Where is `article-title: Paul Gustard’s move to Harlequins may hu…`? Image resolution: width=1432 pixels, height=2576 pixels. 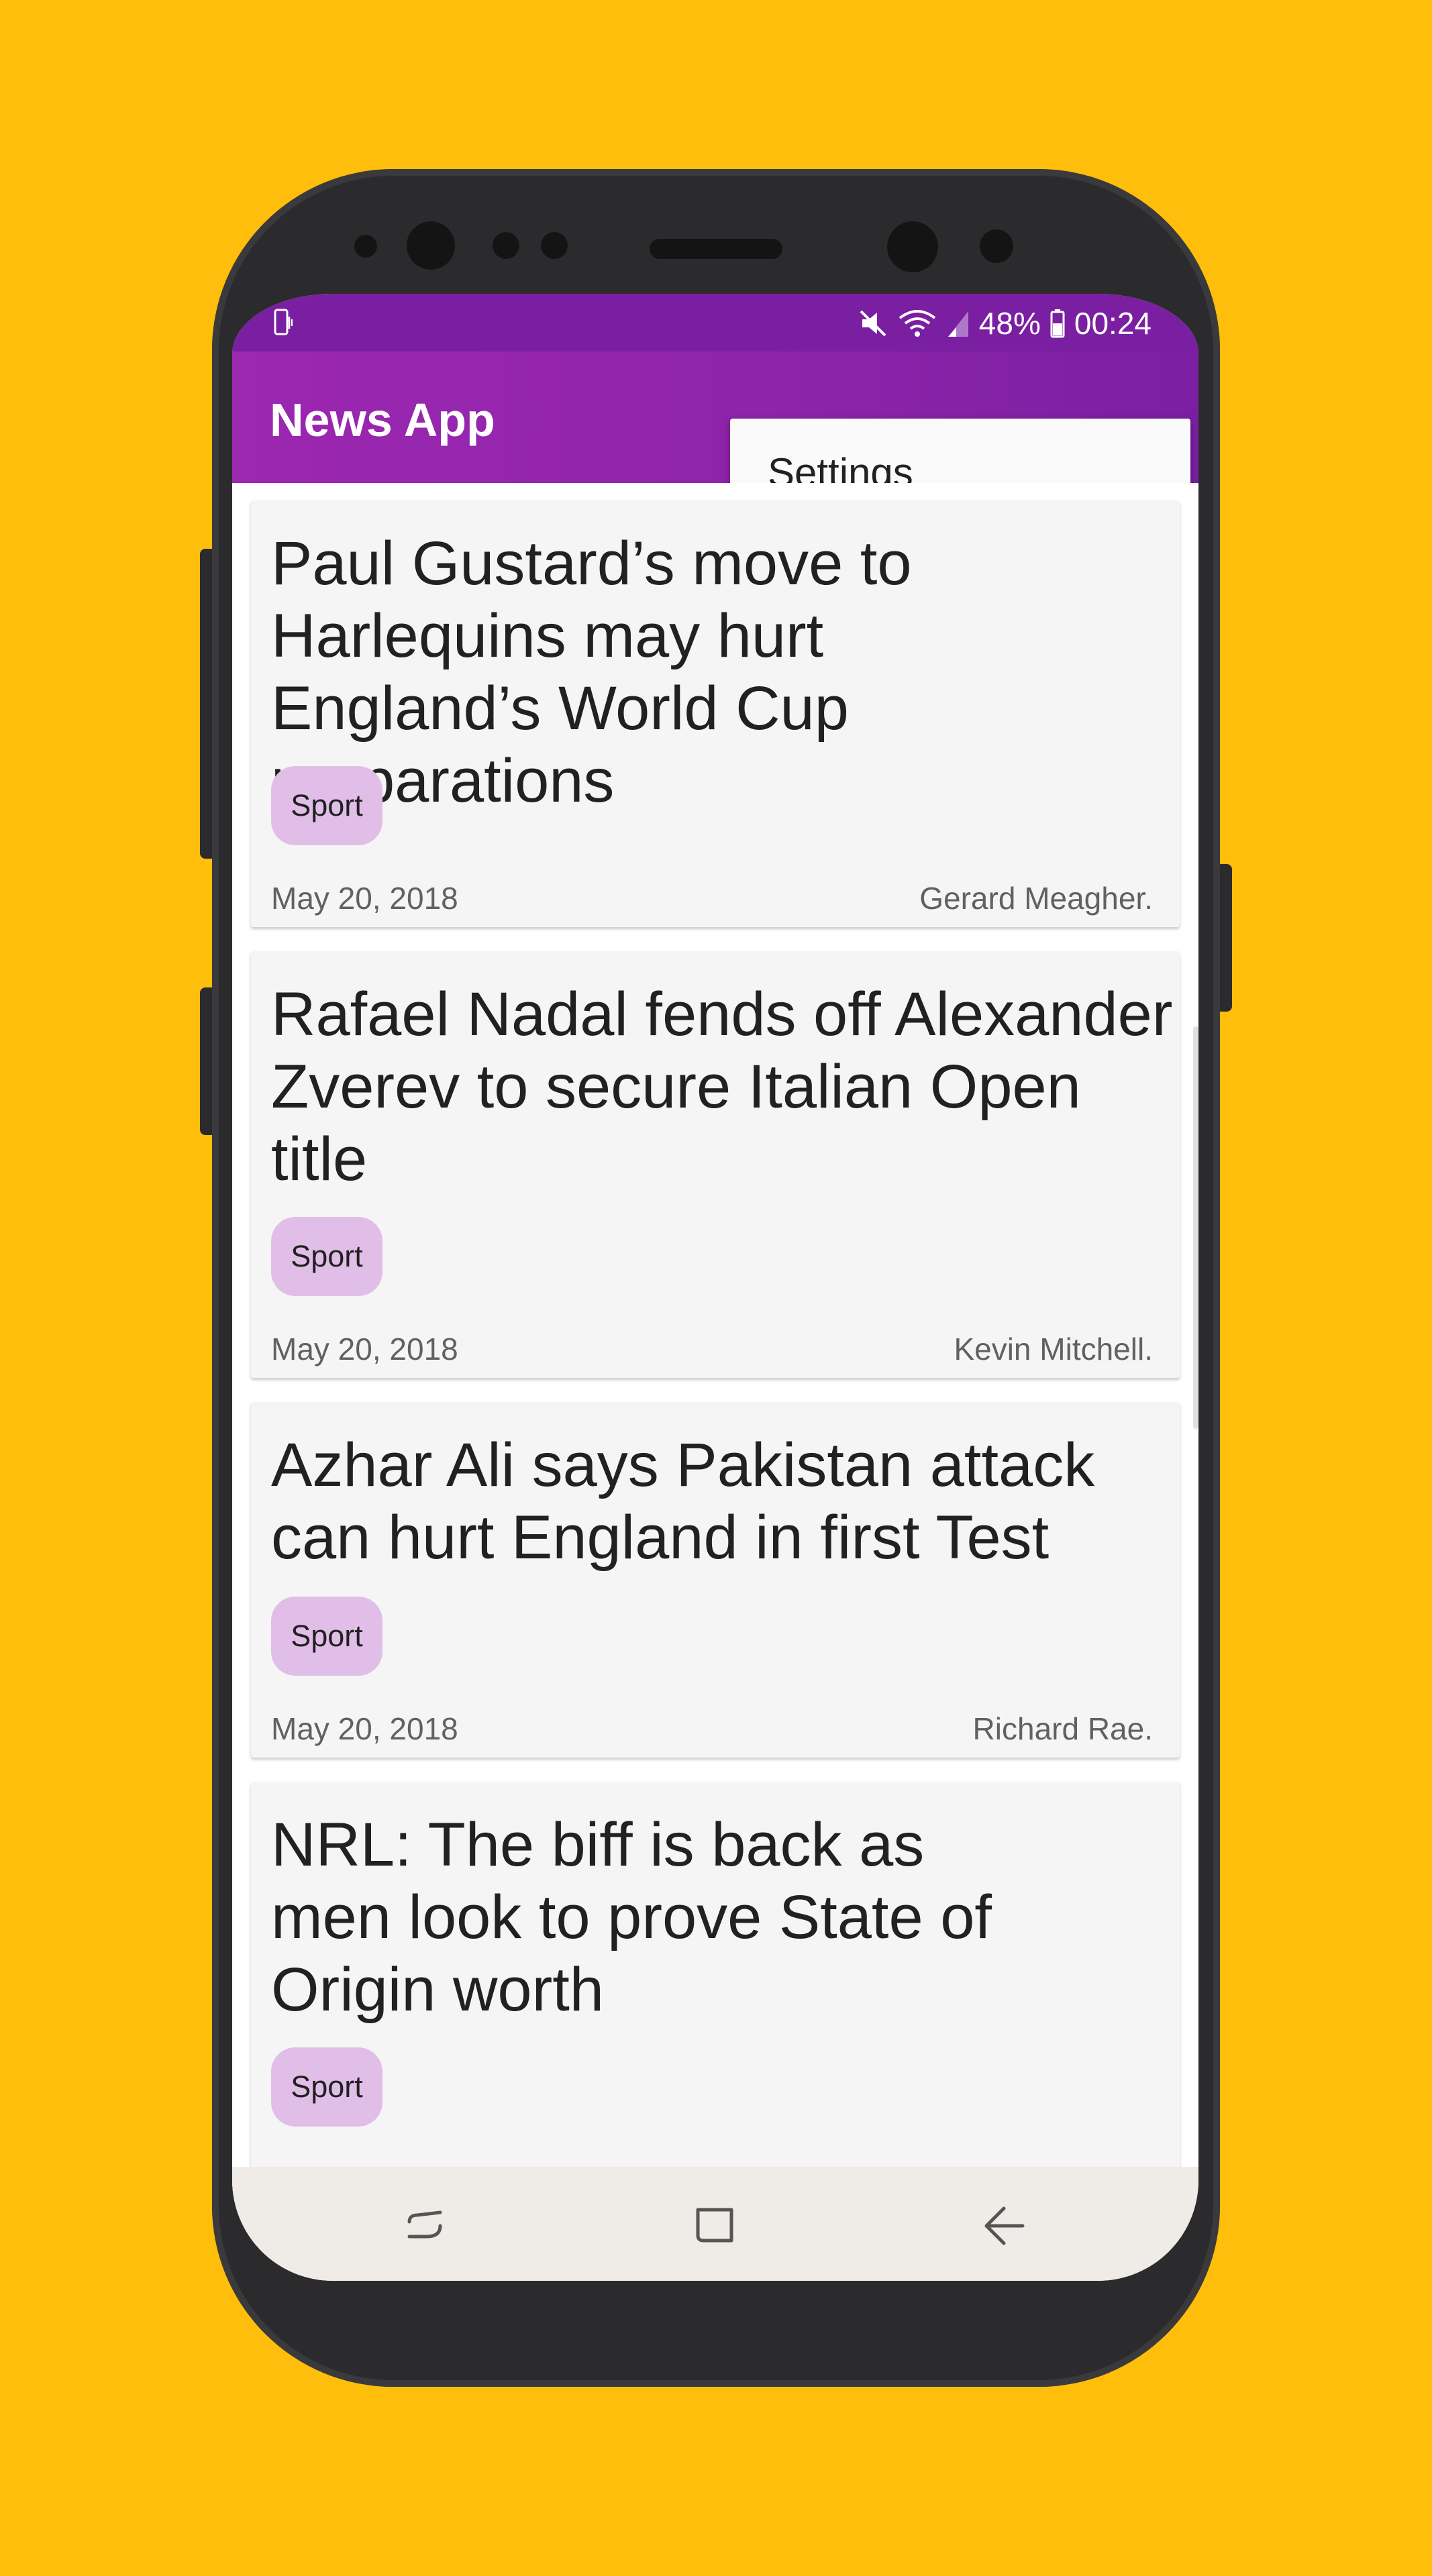
article-title: Paul Gustard’s move to Harlequins may hu… is located at coordinates (591, 672).